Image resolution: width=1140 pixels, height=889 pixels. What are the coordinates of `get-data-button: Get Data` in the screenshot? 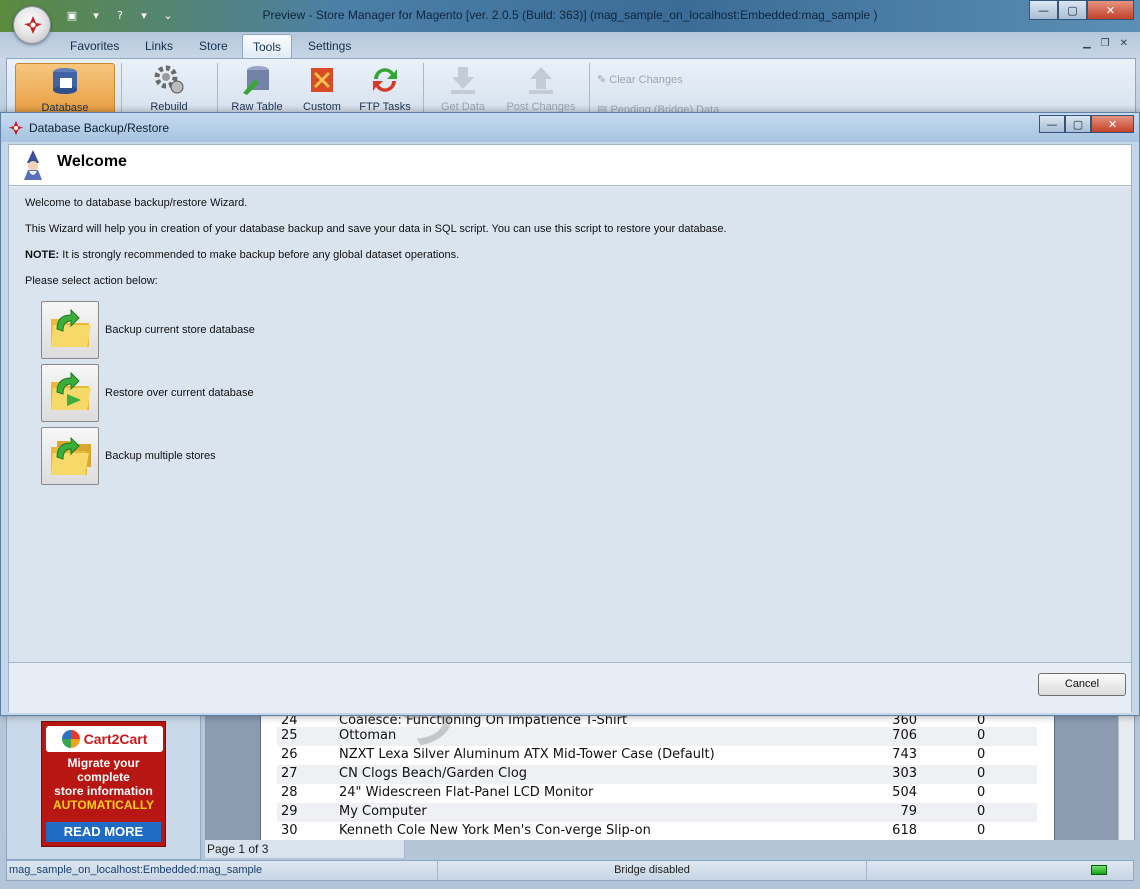 It's located at (463, 88).